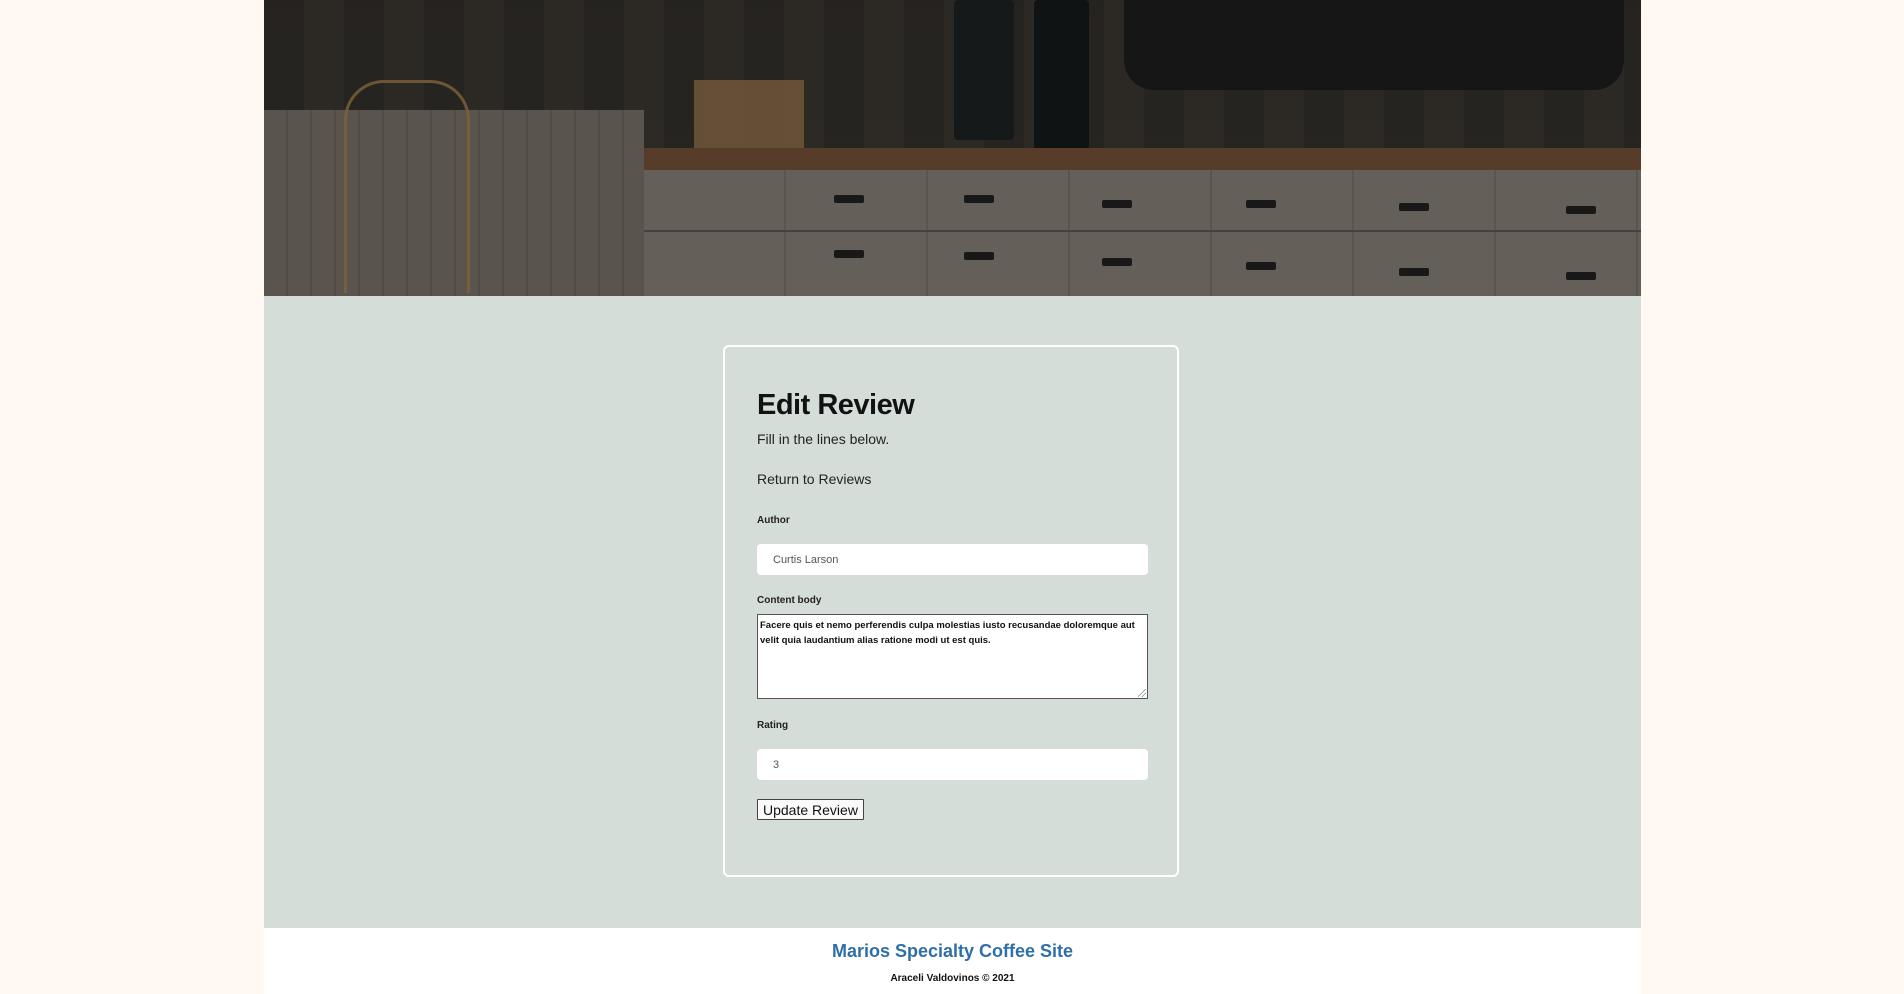 This screenshot has height=994, width=1904. Describe the element at coordinates (814, 479) in the screenshot. I see `return-to-reviews-link: Return to Reviews` at that location.